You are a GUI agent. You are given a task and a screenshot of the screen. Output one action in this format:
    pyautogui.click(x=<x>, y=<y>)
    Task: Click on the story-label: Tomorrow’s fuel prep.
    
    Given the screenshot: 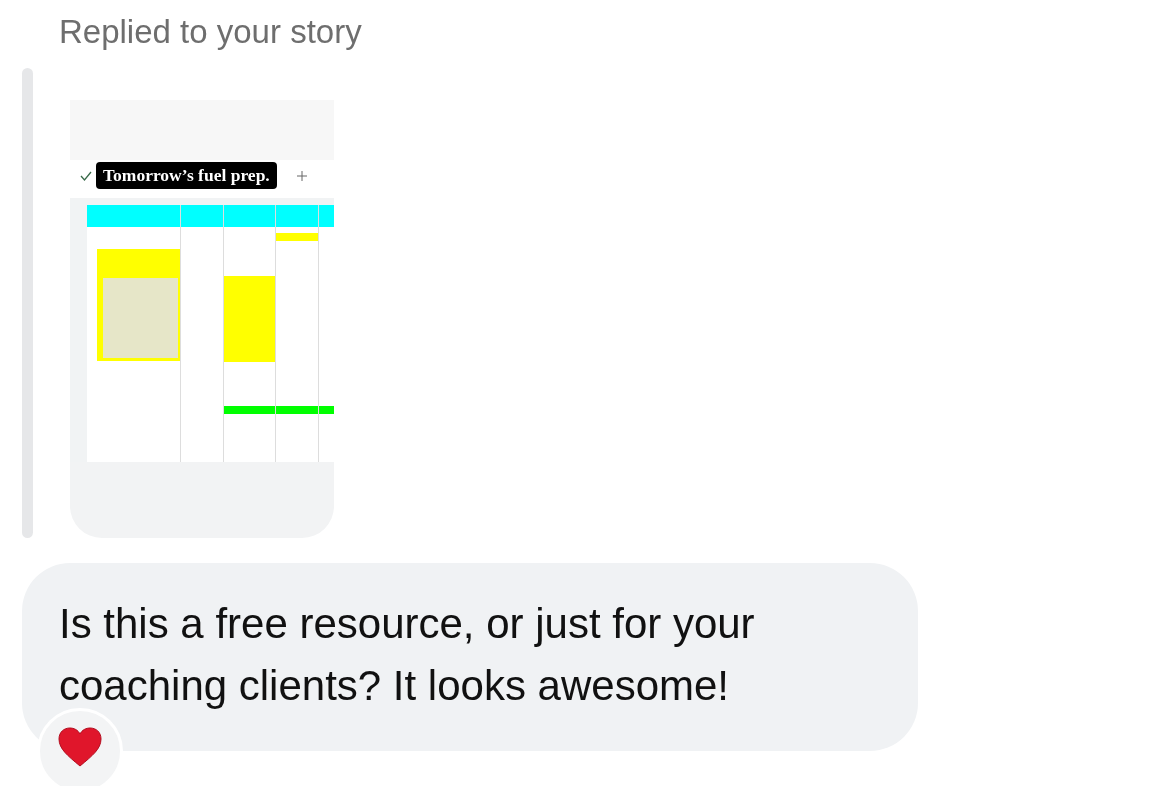 What is the action you would take?
    pyautogui.click(x=186, y=175)
    